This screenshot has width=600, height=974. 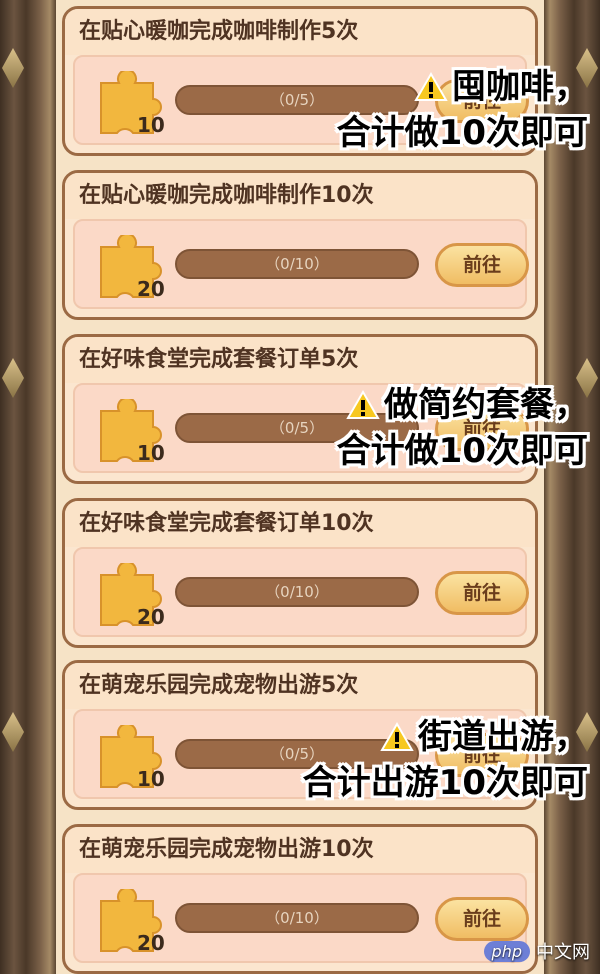 I want to click on annotation-line: 街道出游，, so click(x=445, y=737).